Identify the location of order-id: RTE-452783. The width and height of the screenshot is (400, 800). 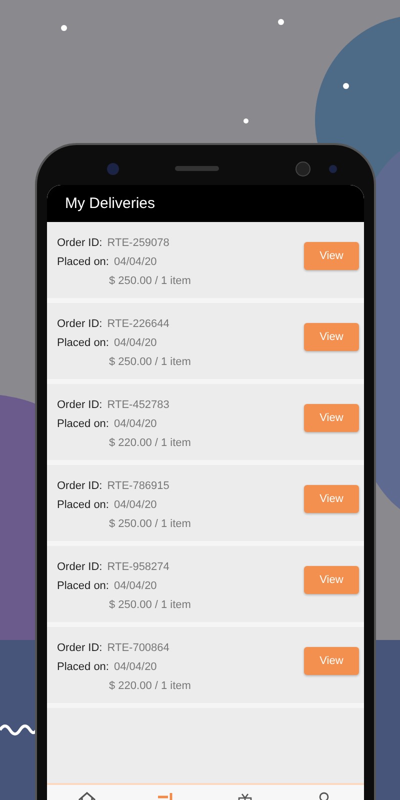
(138, 405).